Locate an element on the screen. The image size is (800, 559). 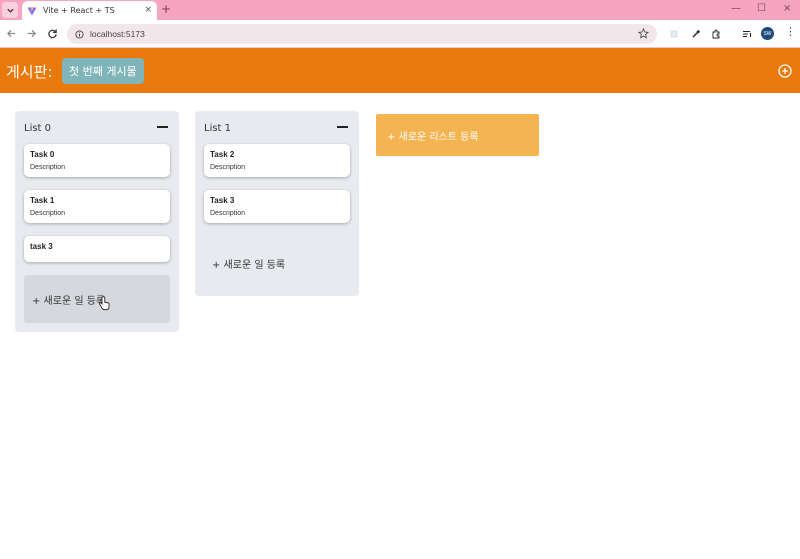
task-card: Task 2 Description is located at coordinates (277, 160).